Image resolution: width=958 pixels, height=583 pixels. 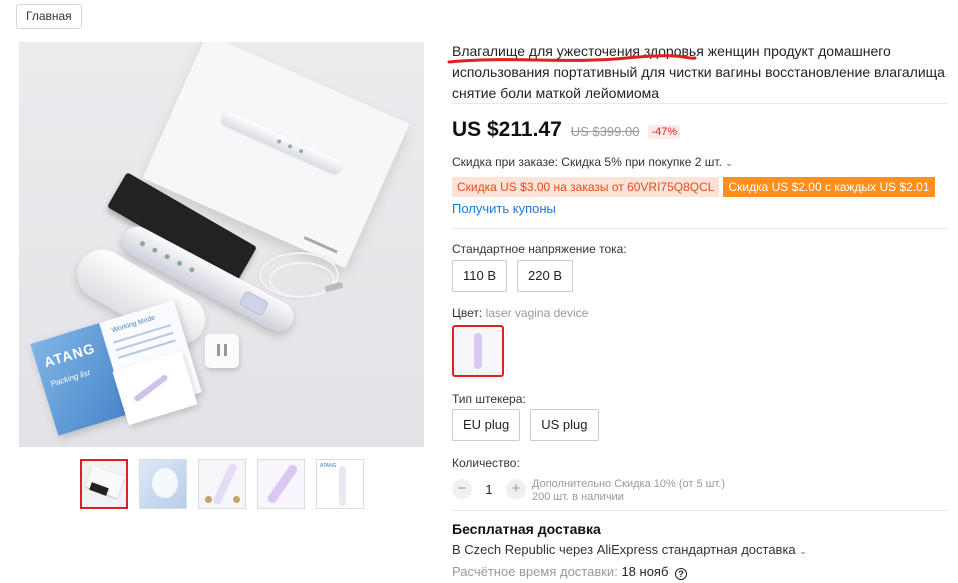 I want to click on thumbnail-strip: ATANG, so click(x=222, y=484).